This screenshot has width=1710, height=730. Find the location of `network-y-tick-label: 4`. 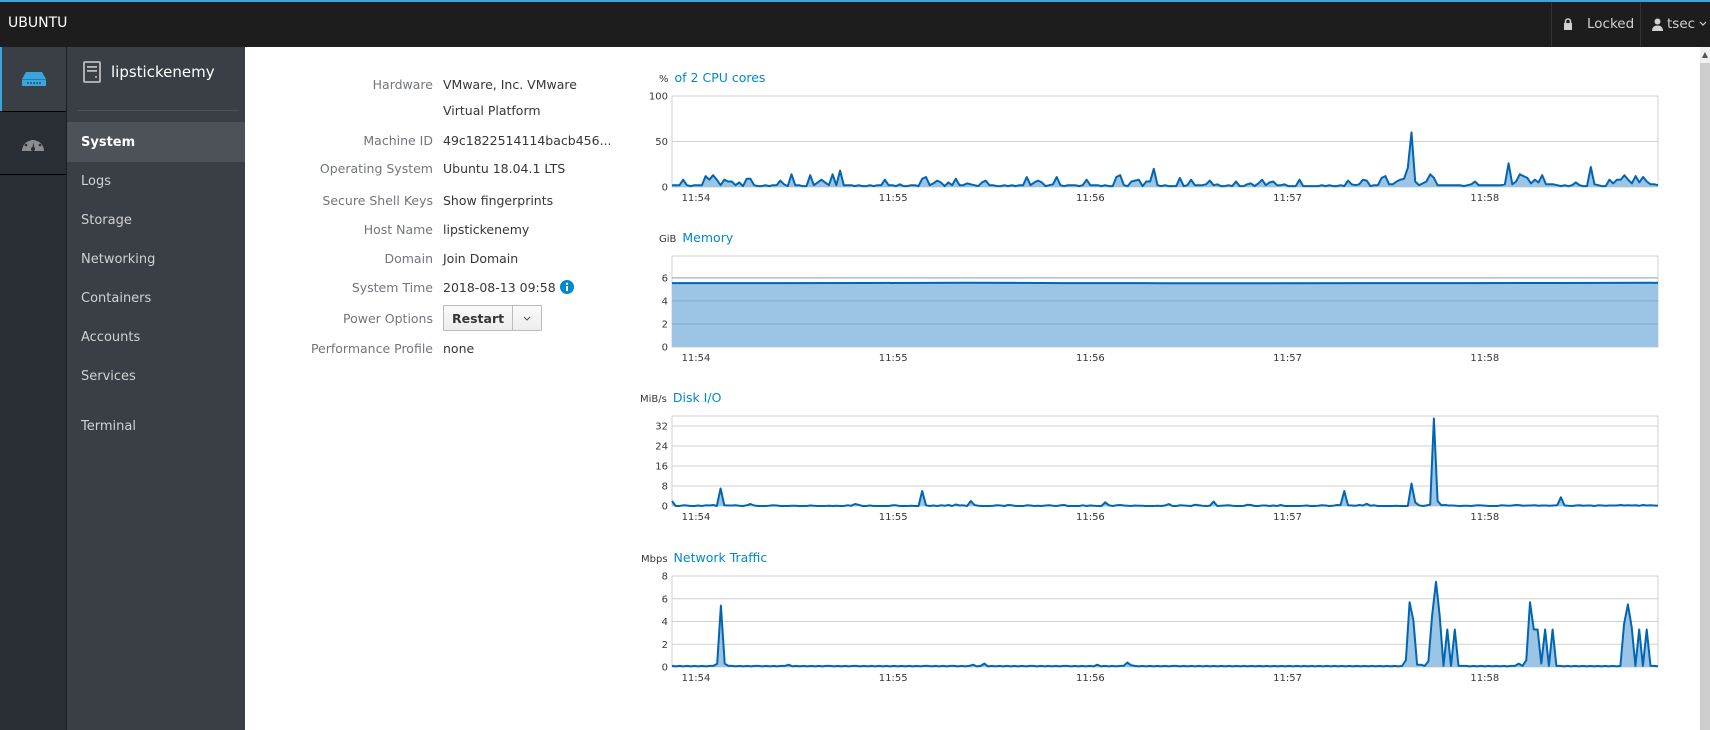

network-y-tick-label: 4 is located at coordinates (665, 622).